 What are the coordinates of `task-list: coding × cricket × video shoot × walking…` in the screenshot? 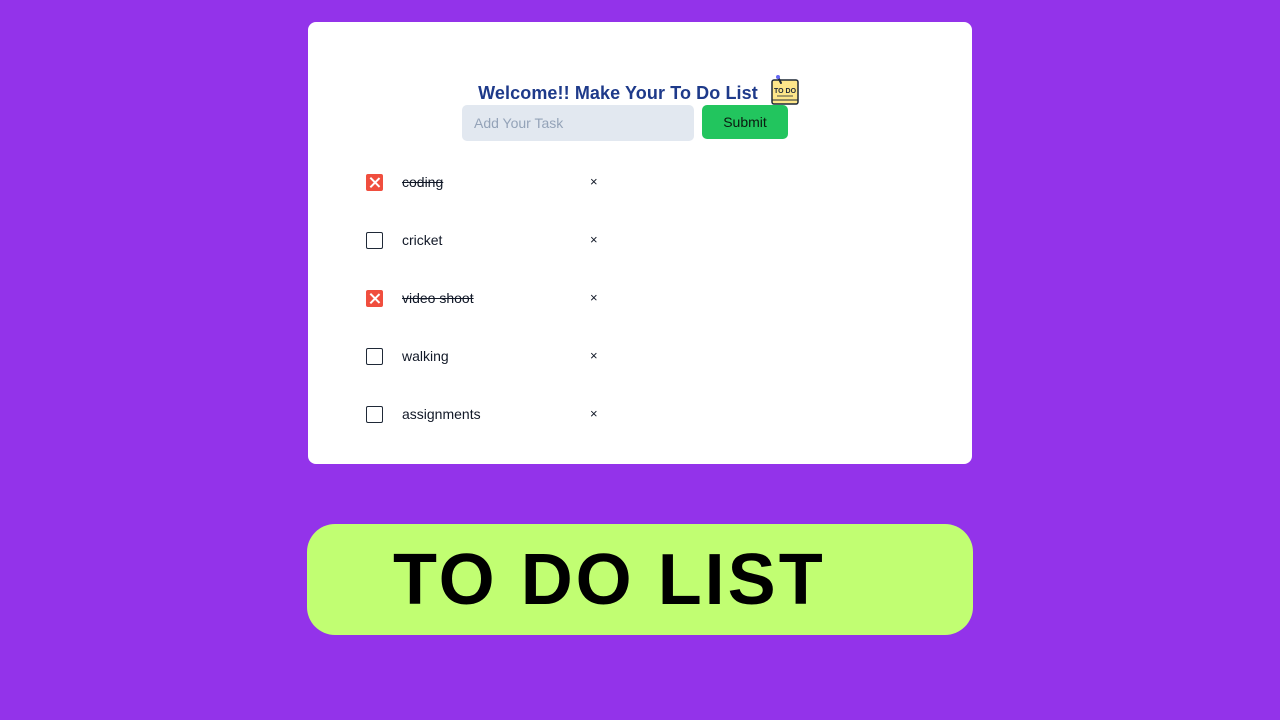 It's located at (496, 317).